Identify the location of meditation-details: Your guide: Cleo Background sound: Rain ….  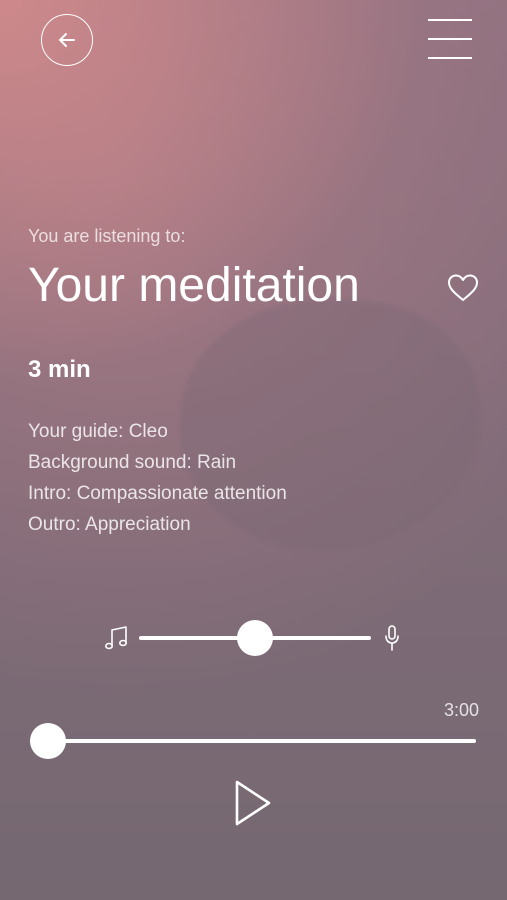
(157, 482).